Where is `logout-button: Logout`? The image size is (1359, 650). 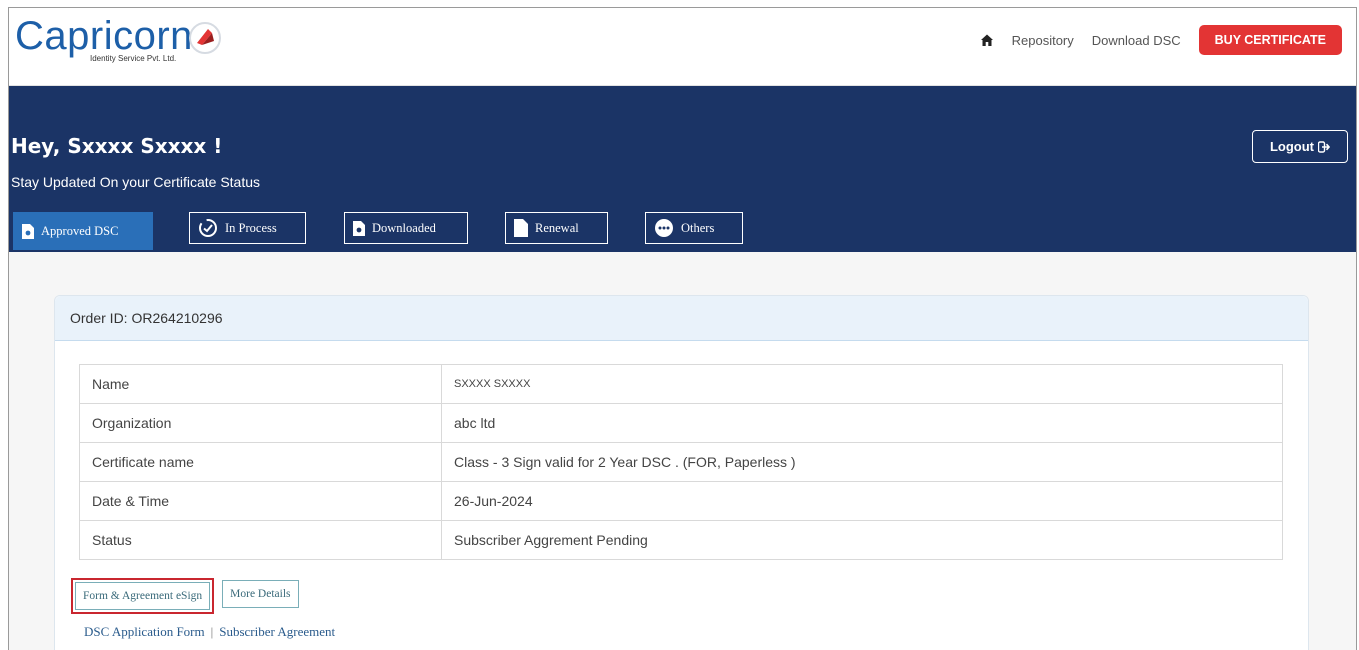
logout-button: Logout is located at coordinates (1300, 146).